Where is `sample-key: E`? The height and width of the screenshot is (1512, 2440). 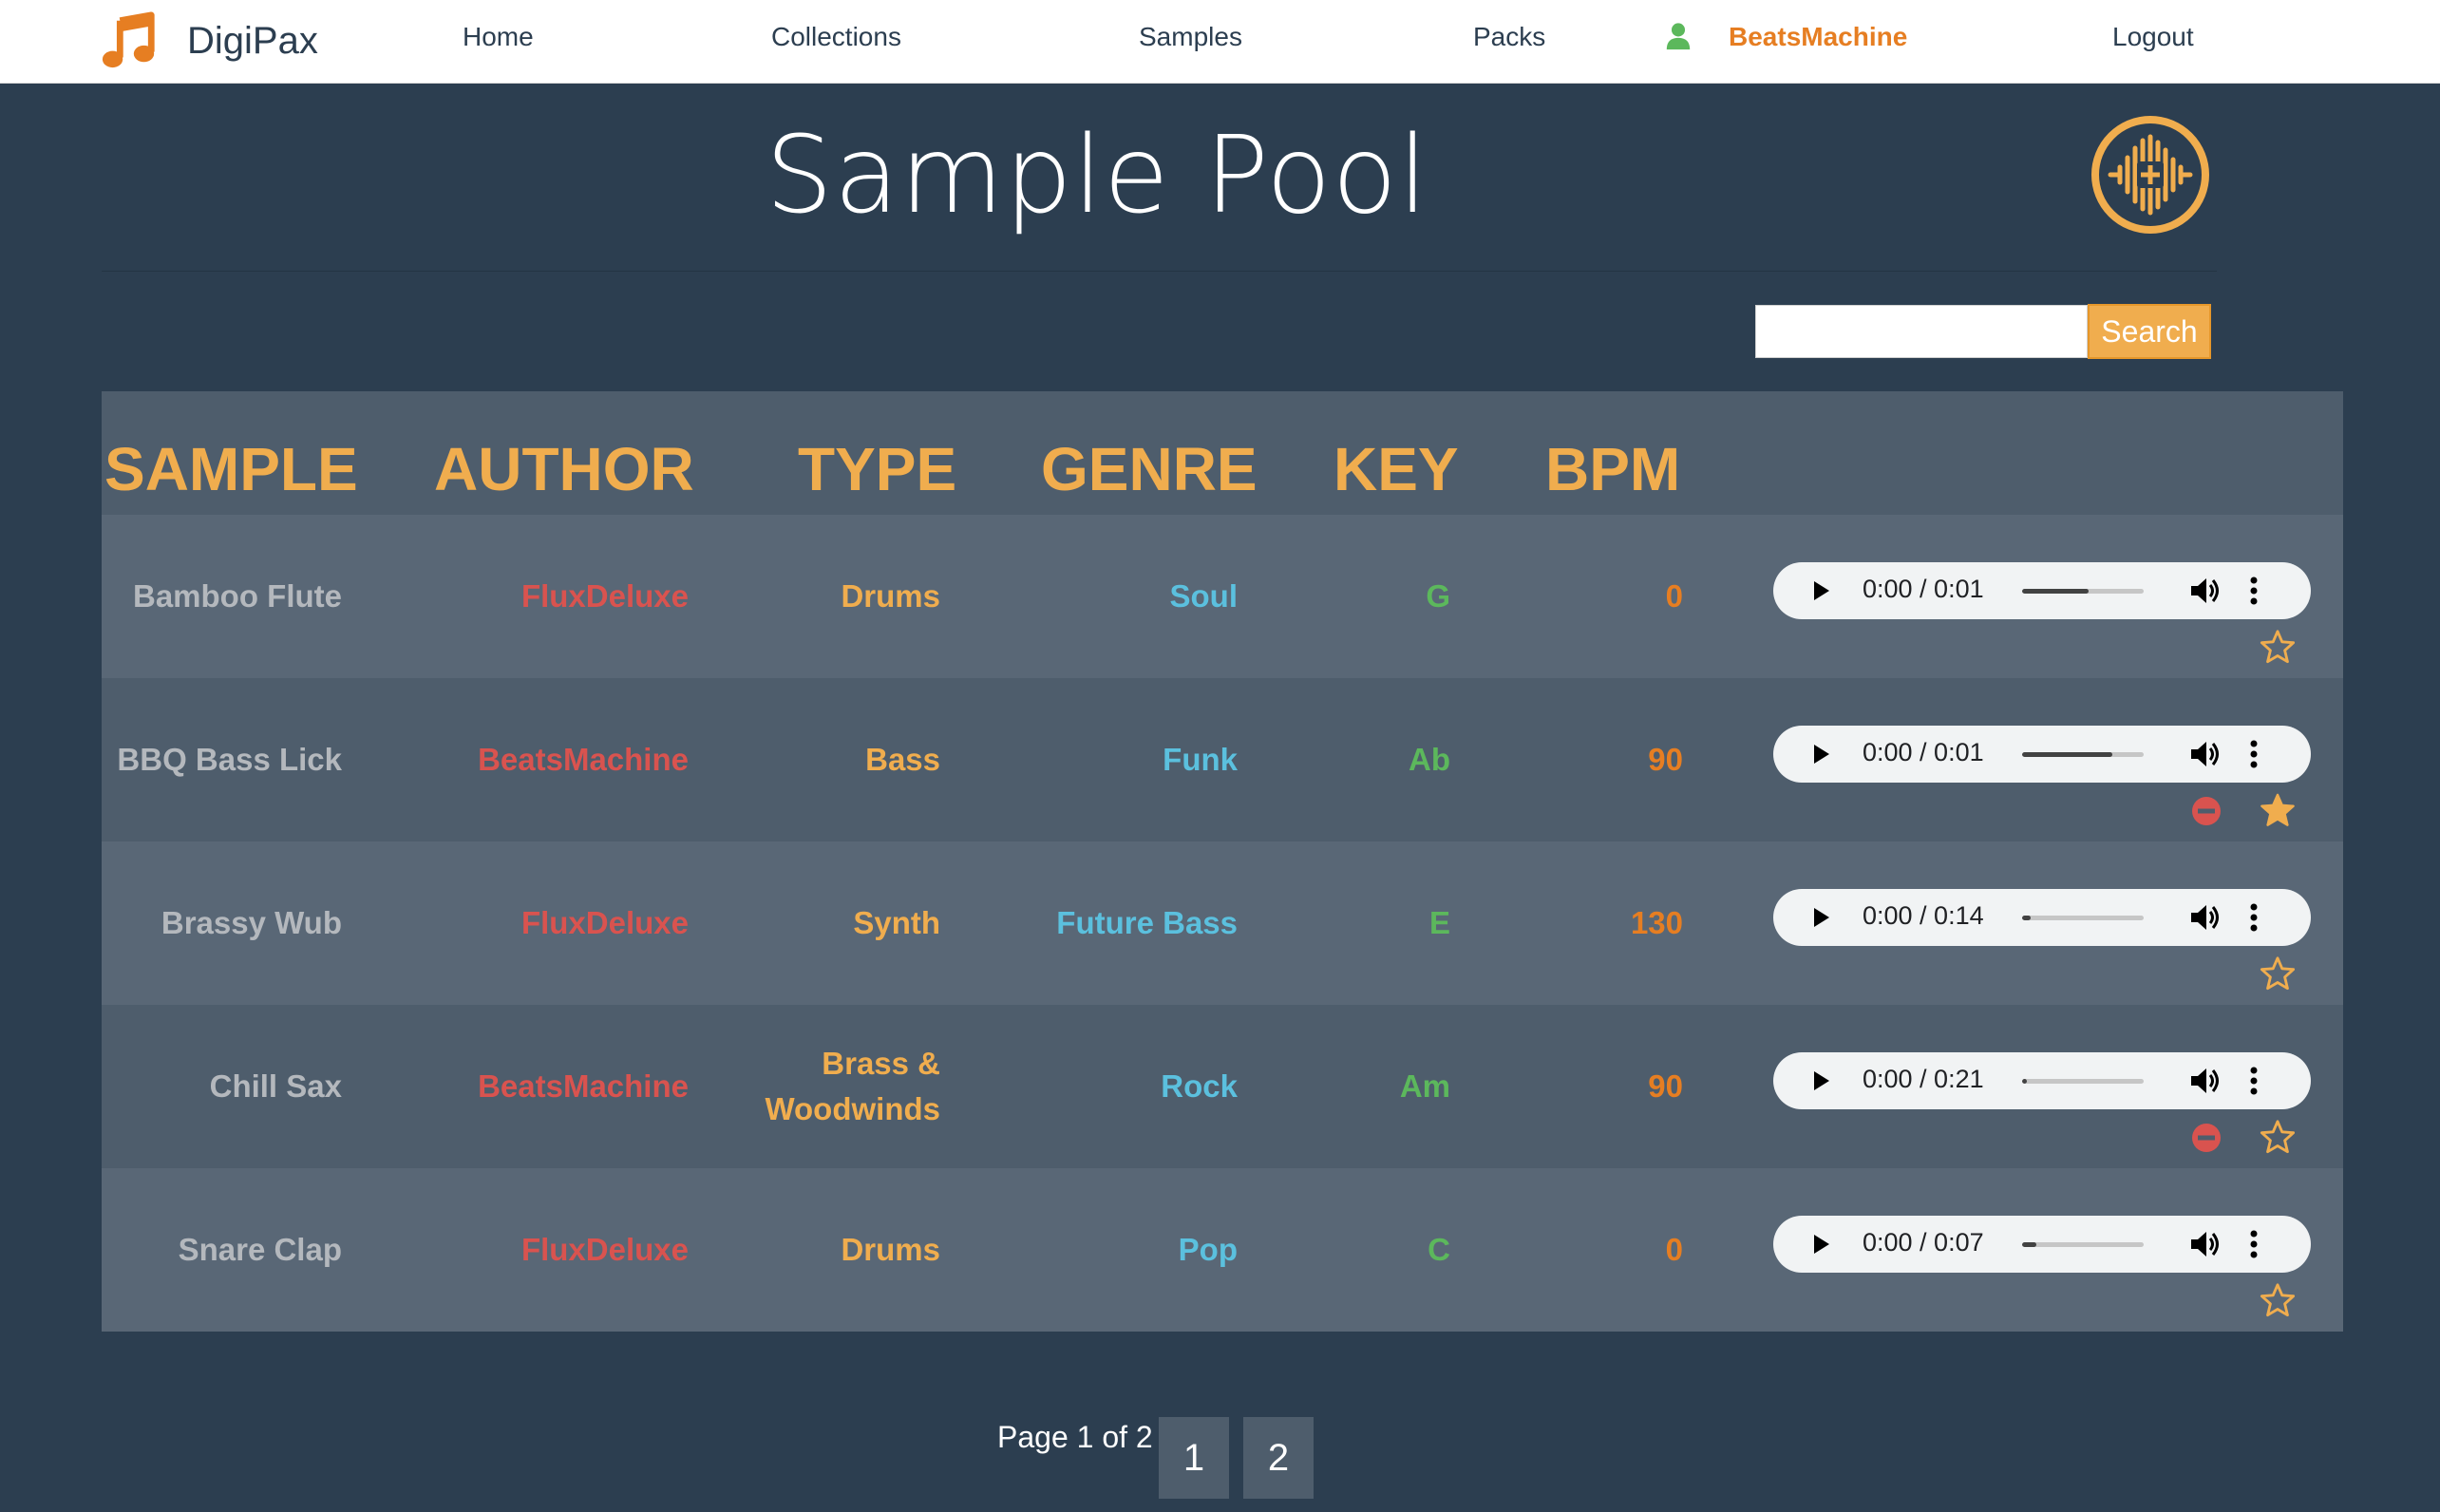
sample-key: E is located at coordinates (1439, 922).